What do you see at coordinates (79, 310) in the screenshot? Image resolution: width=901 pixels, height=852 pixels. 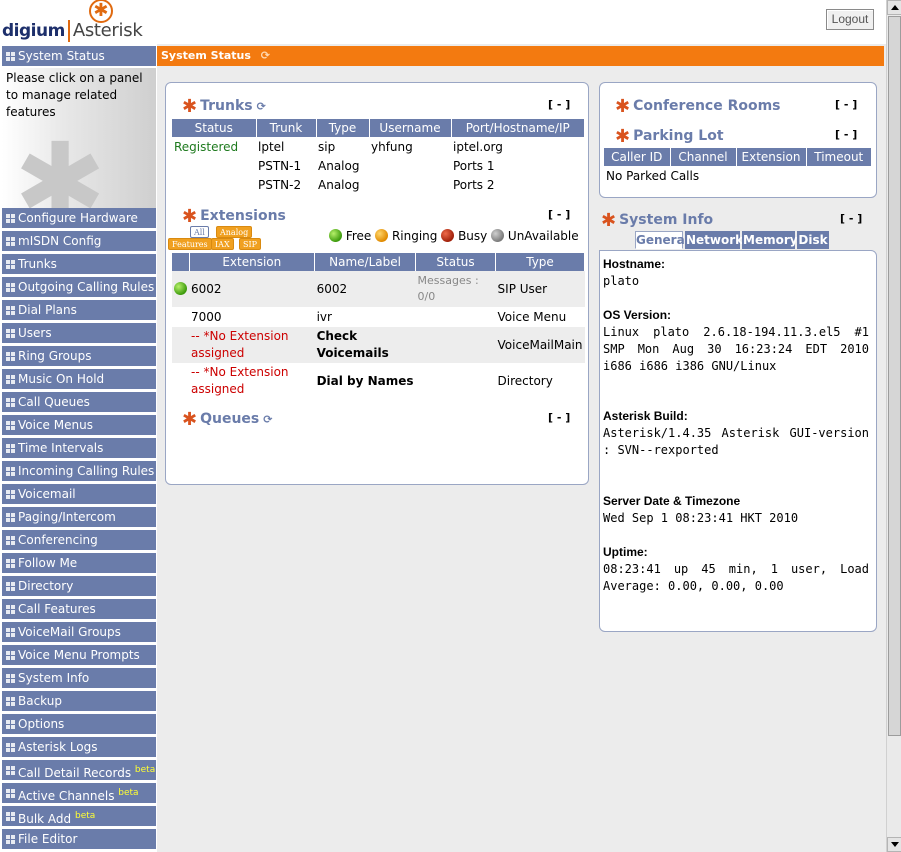 I see `sidebar-item-dial-plans: Dial Plans` at bounding box center [79, 310].